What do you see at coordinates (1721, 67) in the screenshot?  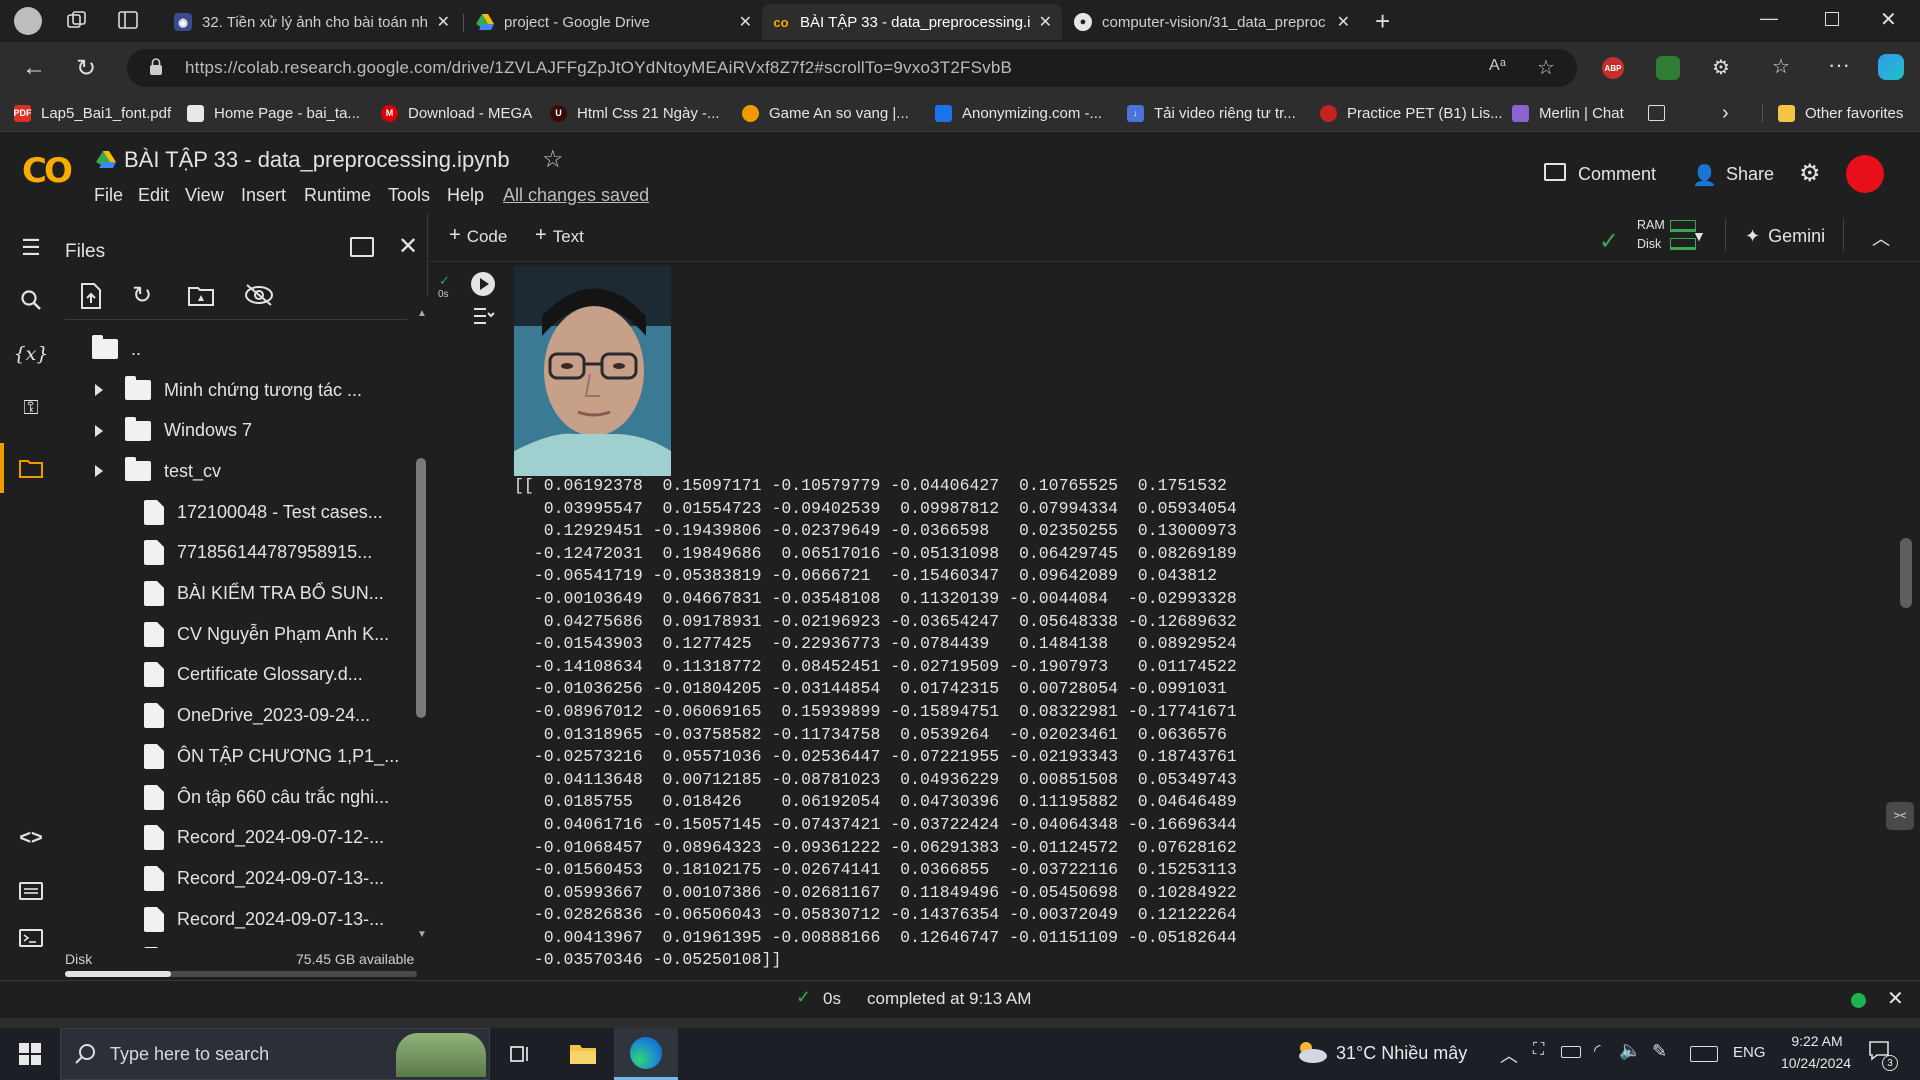 I see `extensions-puzzle-icon: ⚙` at bounding box center [1721, 67].